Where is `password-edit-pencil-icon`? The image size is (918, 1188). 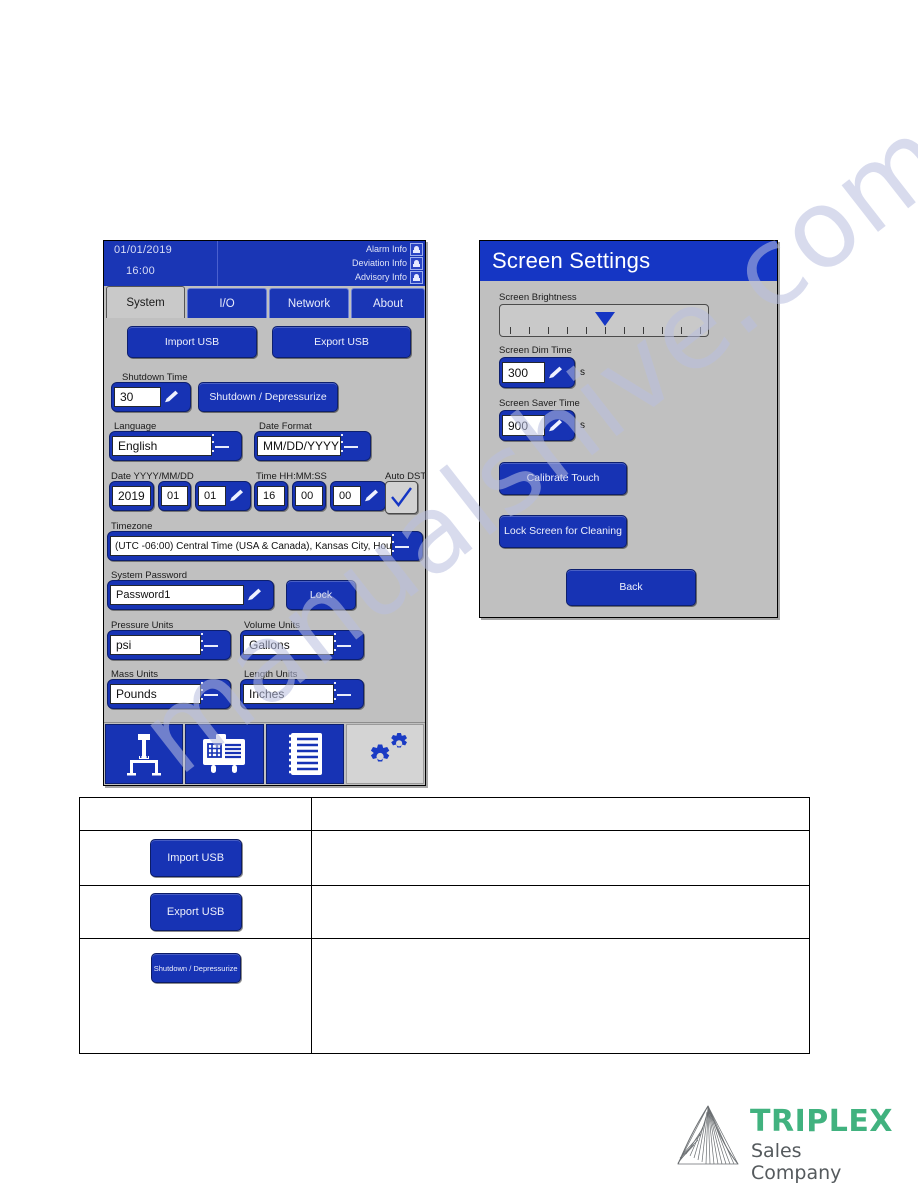 password-edit-pencil-icon is located at coordinates (255, 595).